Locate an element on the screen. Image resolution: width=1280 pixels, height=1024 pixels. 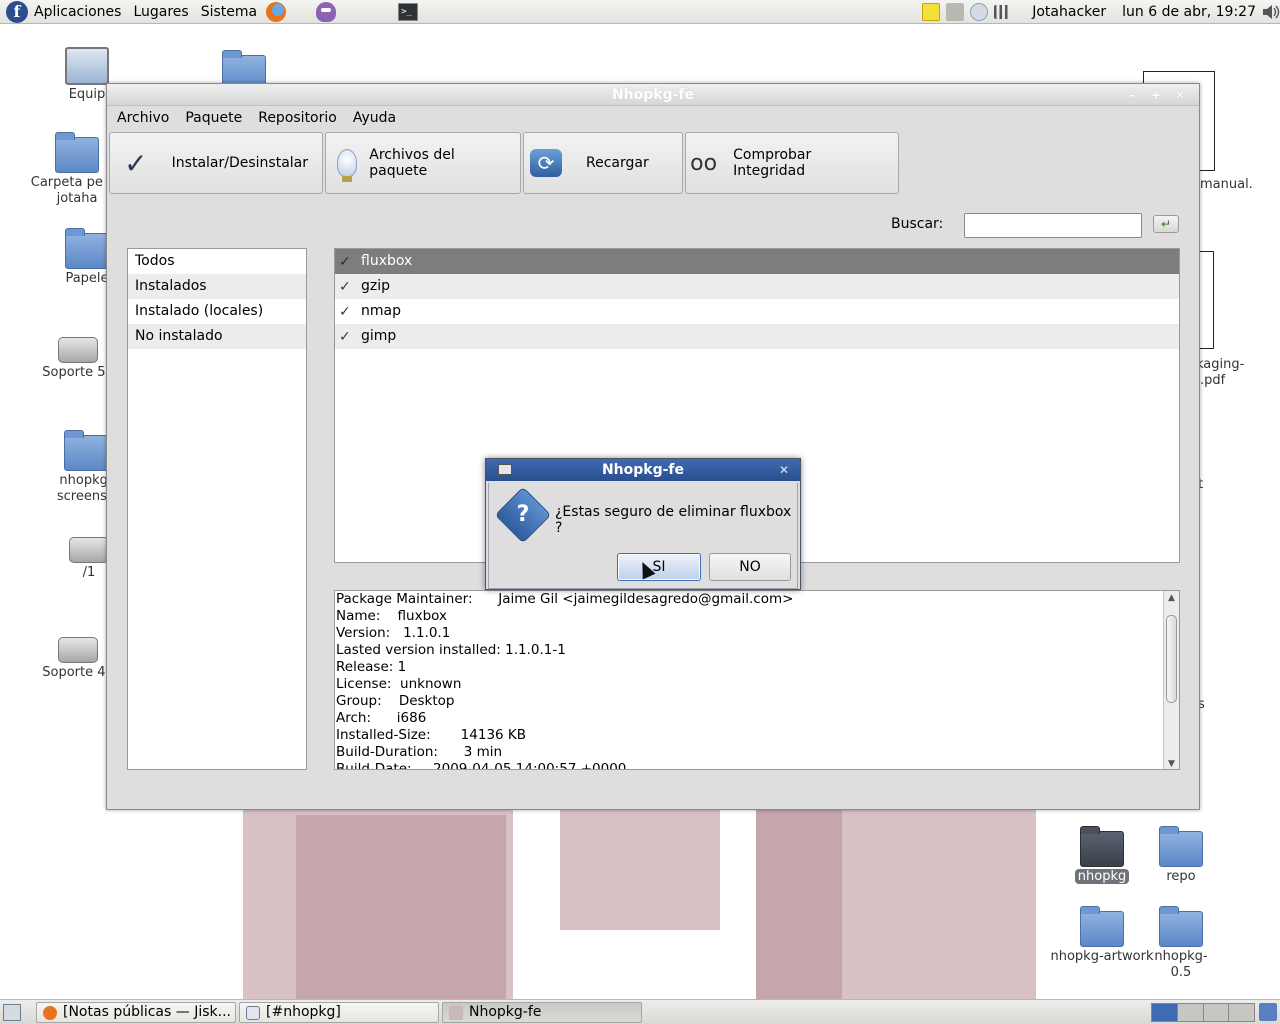
glasses-icon: oo is located at coordinates (704, 163).